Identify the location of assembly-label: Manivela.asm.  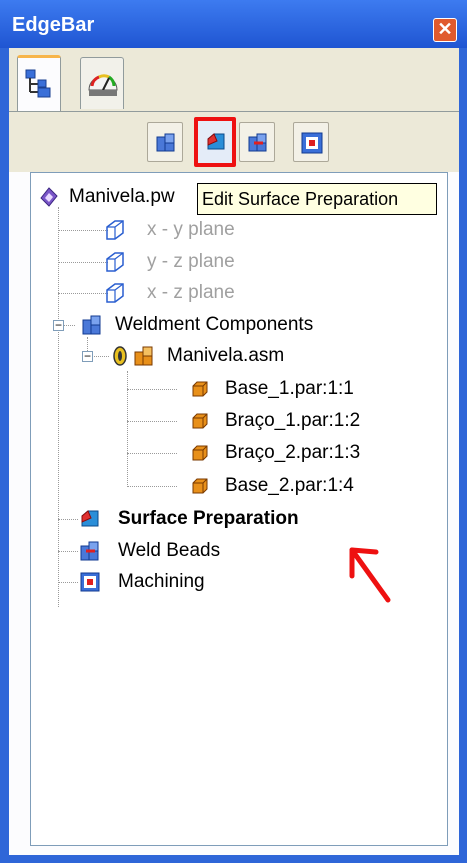
(226, 355).